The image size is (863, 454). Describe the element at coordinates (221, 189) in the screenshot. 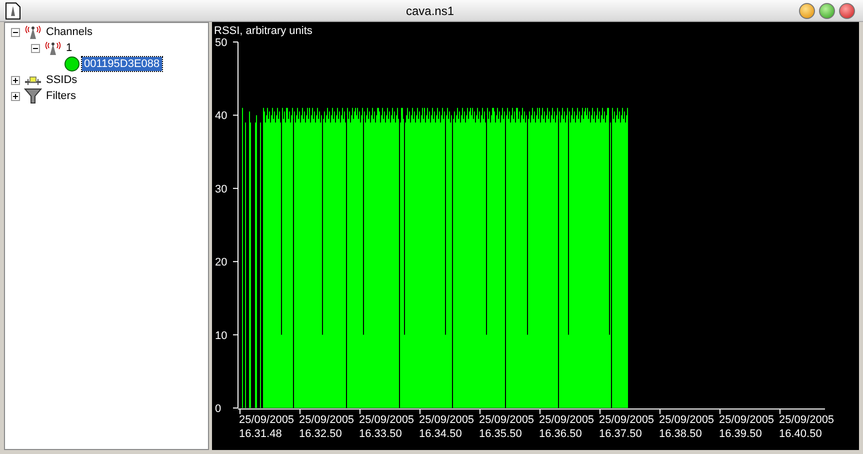

I see `tick-label: 30` at that location.